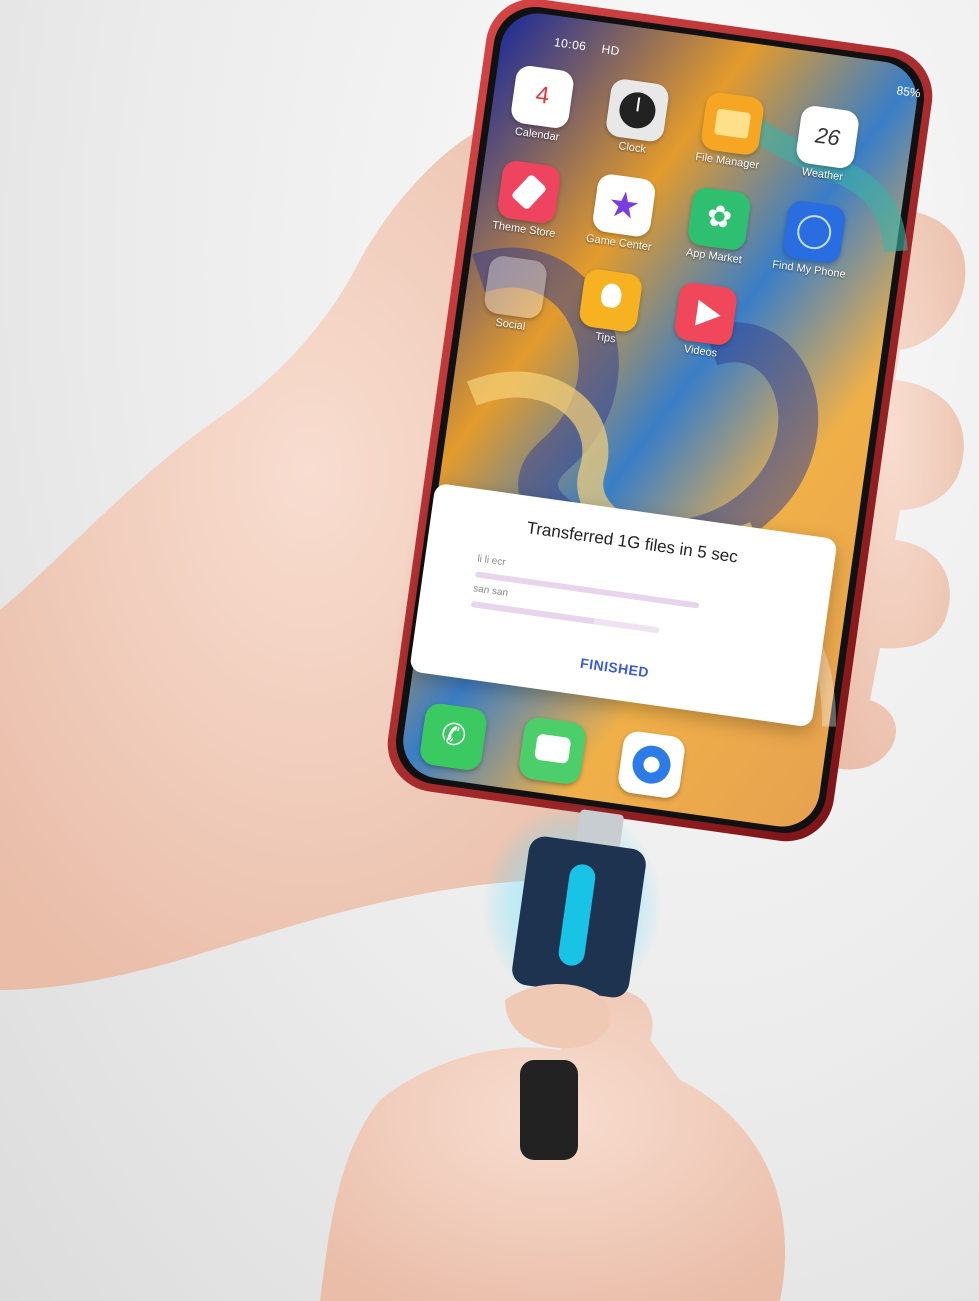 This screenshot has width=979, height=1301. Describe the element at coordinates (624, 205) in the screenshot. I see `star-icon: ★` at that location.